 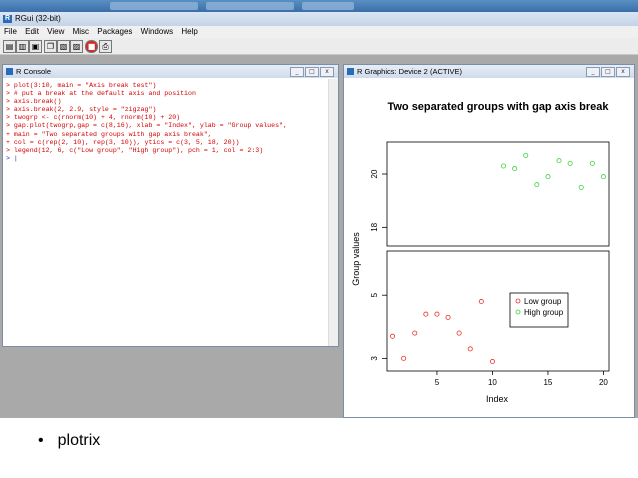 I want to click on lower-panel-frame, so click(x=498, y=311).